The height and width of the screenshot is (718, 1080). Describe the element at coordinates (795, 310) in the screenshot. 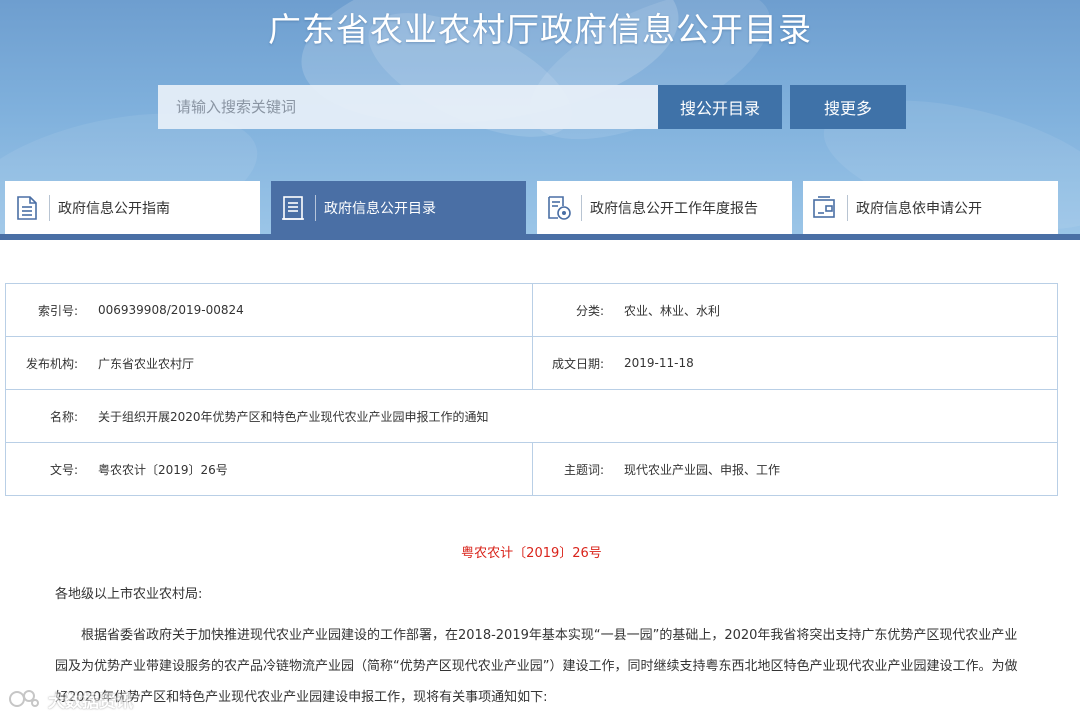

I see `category-cell: 分类: 农业、林业、水利` at that location.